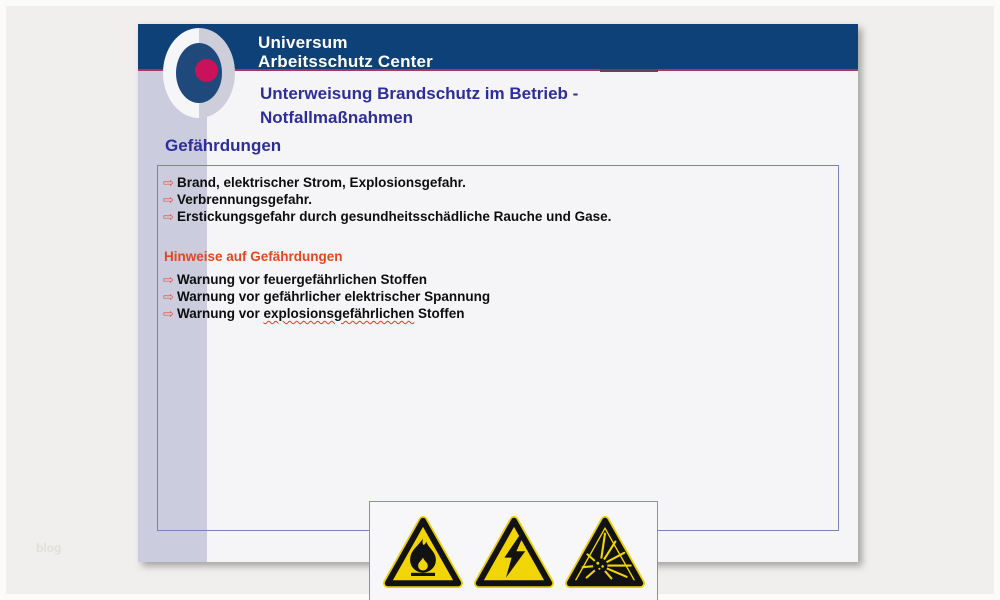 This screenshot has height=600, width=1000. Describe the element at coordinates (302, 279) in the screenshot. I see `hint-text: Warnung vor feuergefährlichen Stoffen` at that location.